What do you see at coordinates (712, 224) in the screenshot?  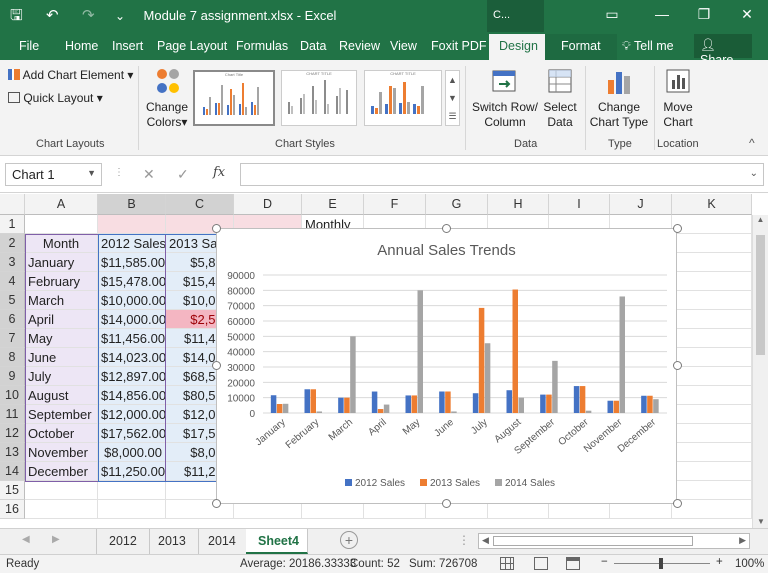 I see `cell-k1` at bounding box center [712, 224].